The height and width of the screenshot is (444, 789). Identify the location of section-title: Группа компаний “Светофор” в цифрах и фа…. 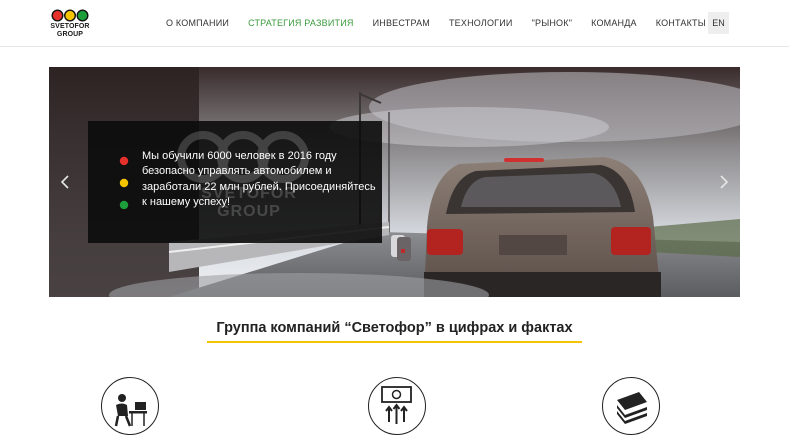
(394, 328).